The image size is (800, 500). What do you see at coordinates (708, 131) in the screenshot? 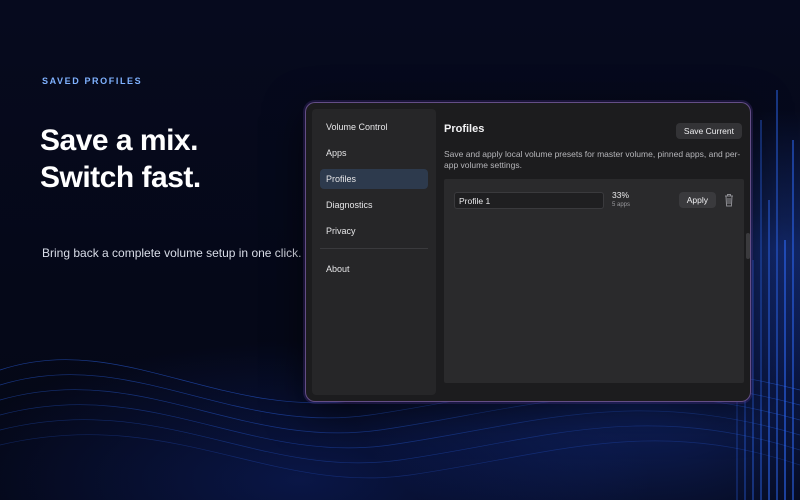
I see `save-current-button: Save Current` at bounding box center [708, 131].